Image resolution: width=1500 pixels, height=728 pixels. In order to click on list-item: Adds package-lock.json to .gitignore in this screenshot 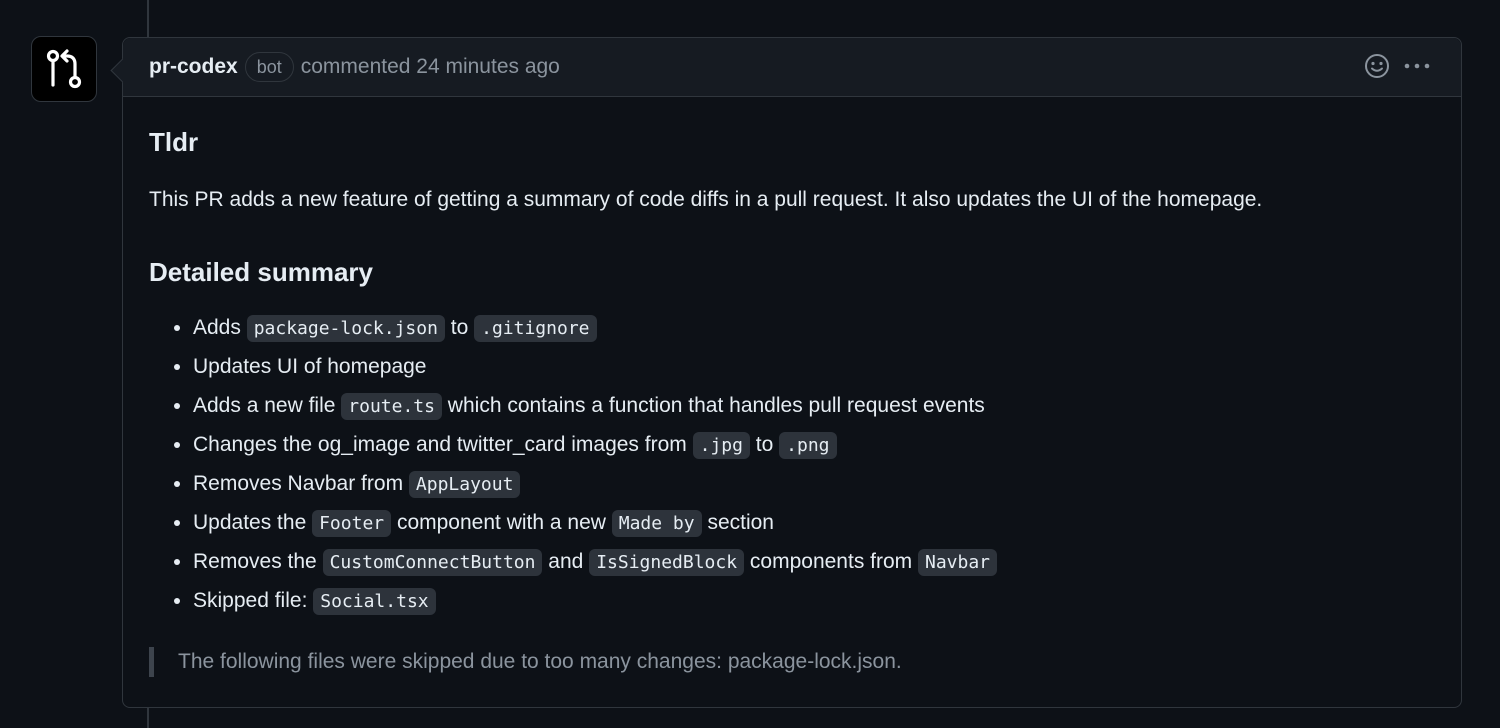, I will do `click(814, 332)`.